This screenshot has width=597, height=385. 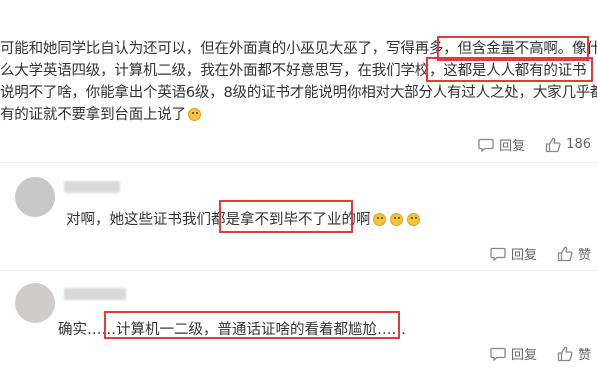 What do you see at coordinates (578, 144) in the screenshot?
I see `like-count: 186` at bounding box center [578, 144].